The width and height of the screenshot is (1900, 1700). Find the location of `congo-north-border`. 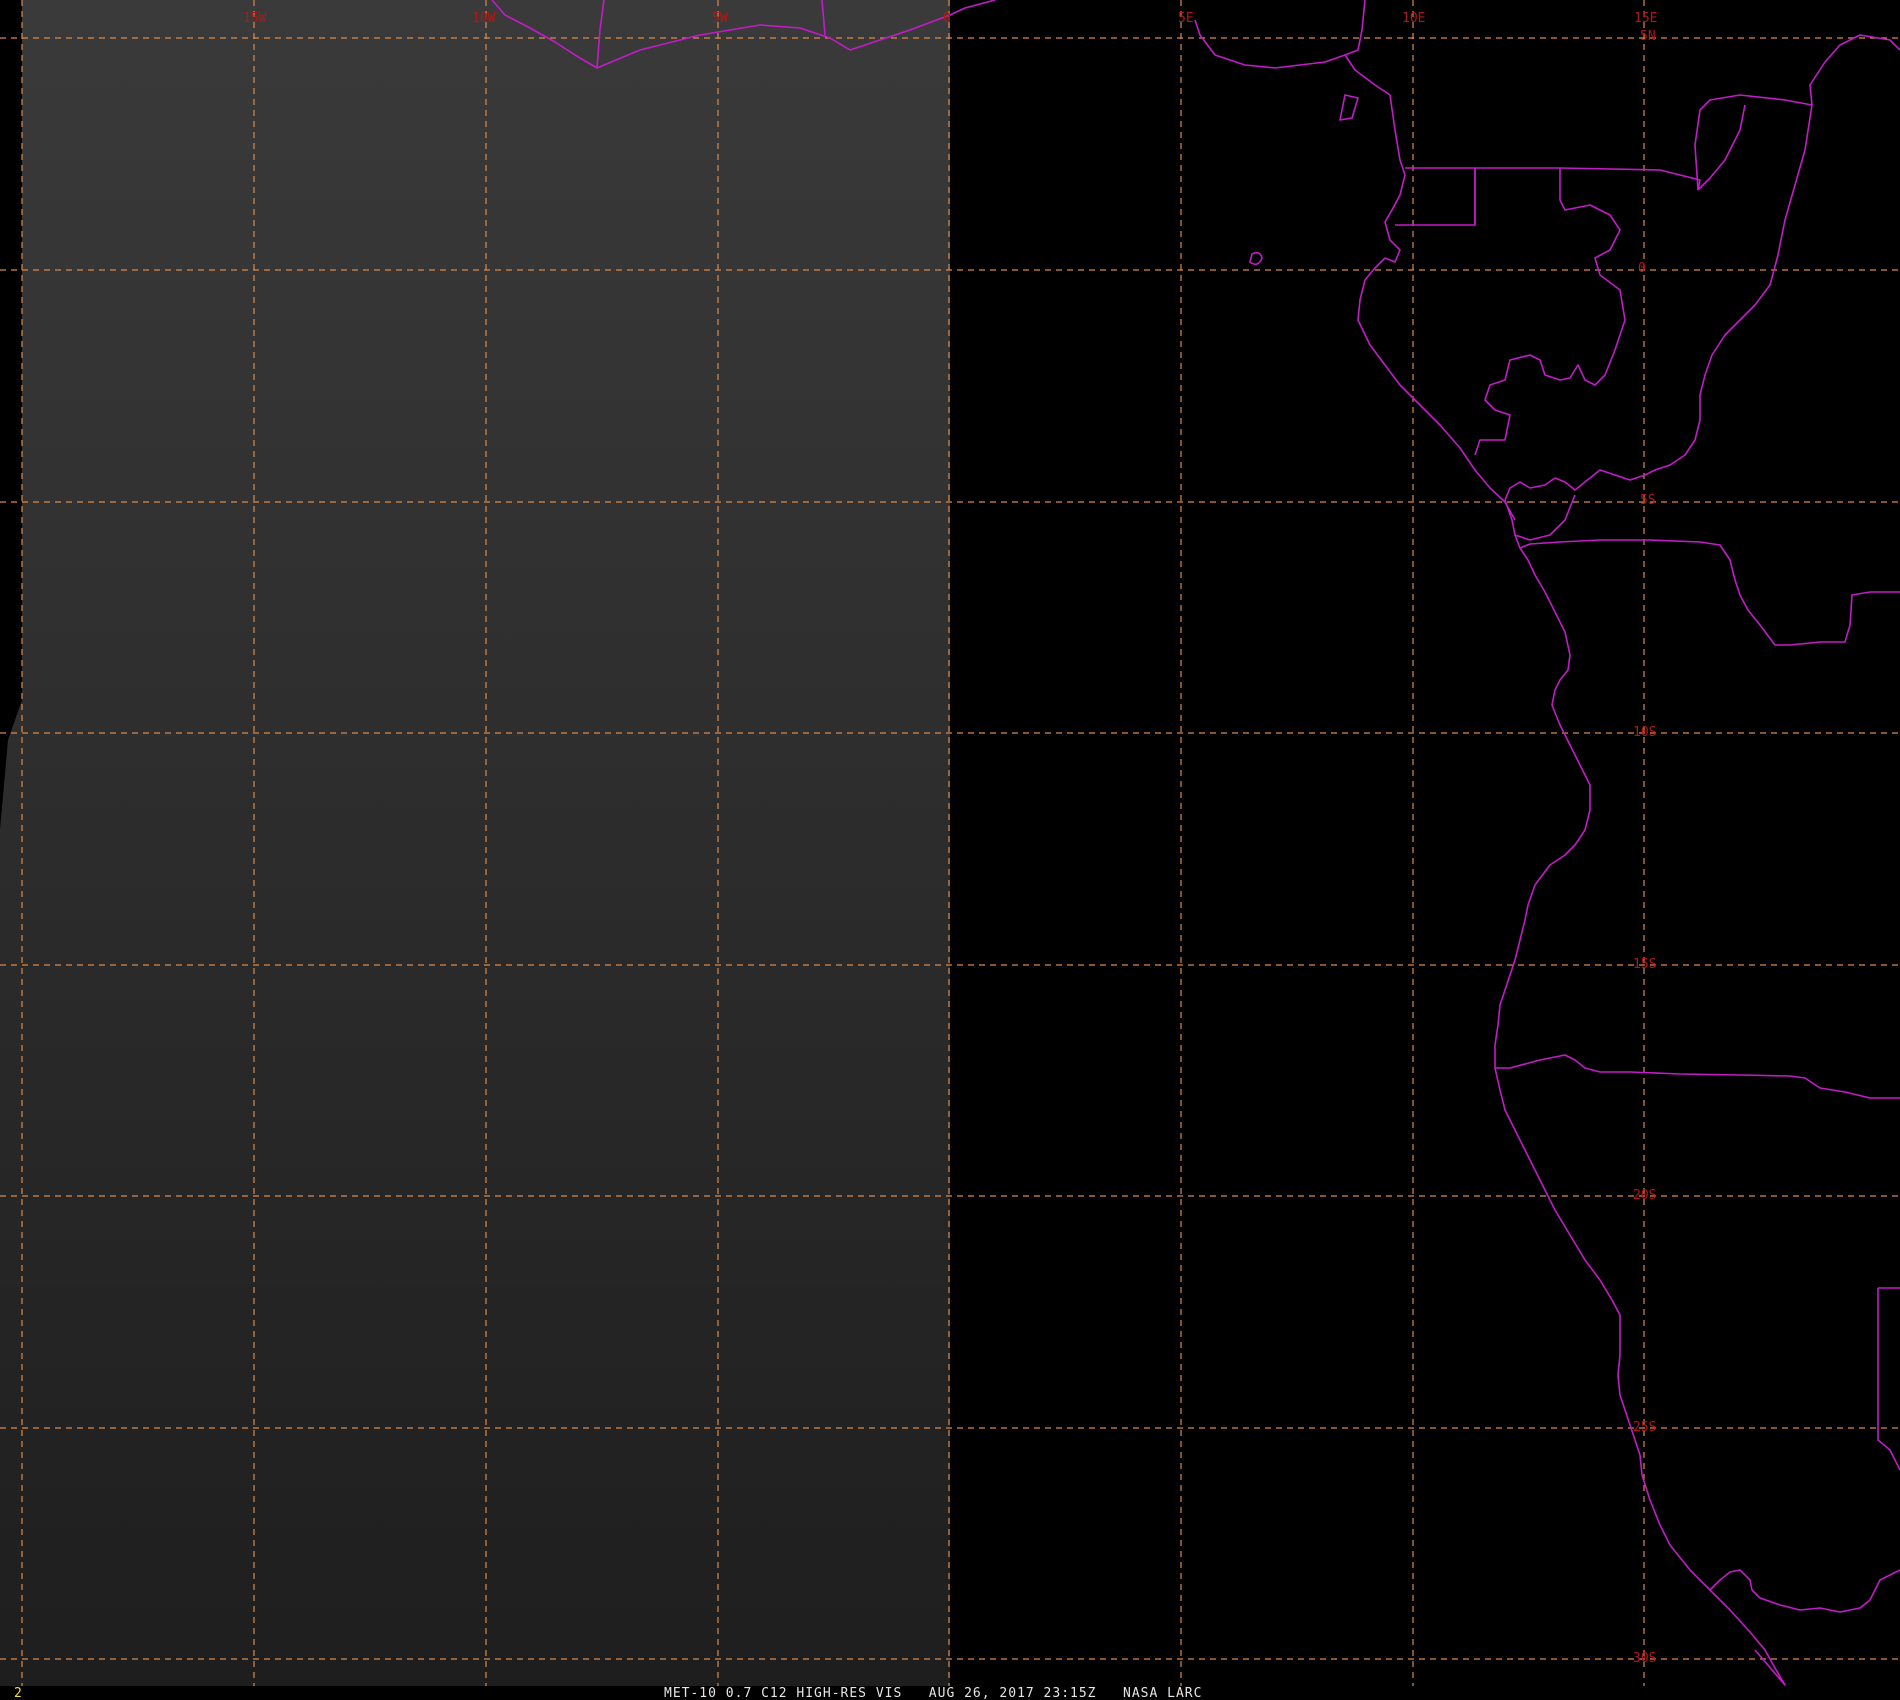

congo-north-border is located at coordinates (1630, 179).